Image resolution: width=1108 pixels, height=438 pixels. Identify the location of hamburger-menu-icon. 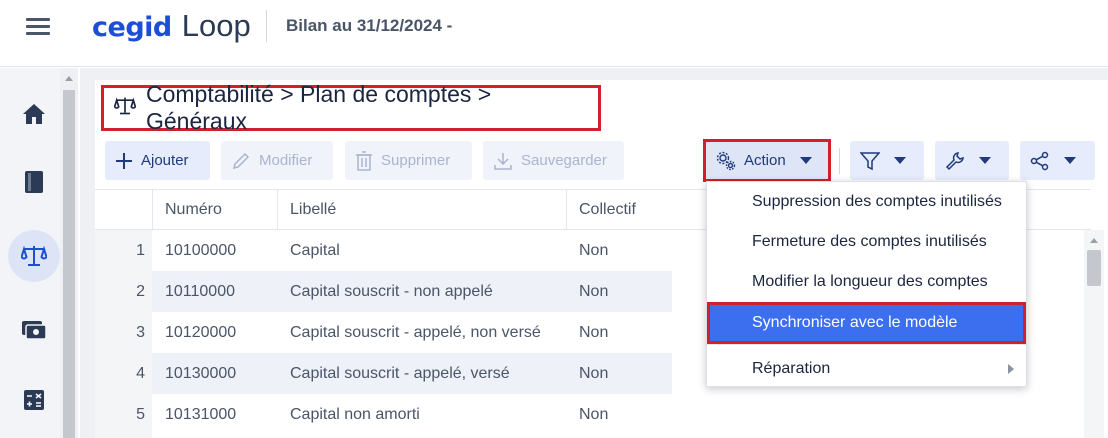
(38, 28).